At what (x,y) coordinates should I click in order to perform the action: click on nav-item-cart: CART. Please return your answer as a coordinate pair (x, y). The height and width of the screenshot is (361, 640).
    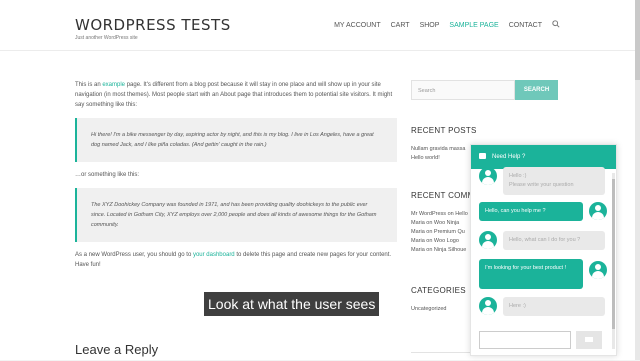
    Looking at the image, I should click on (400, 25).